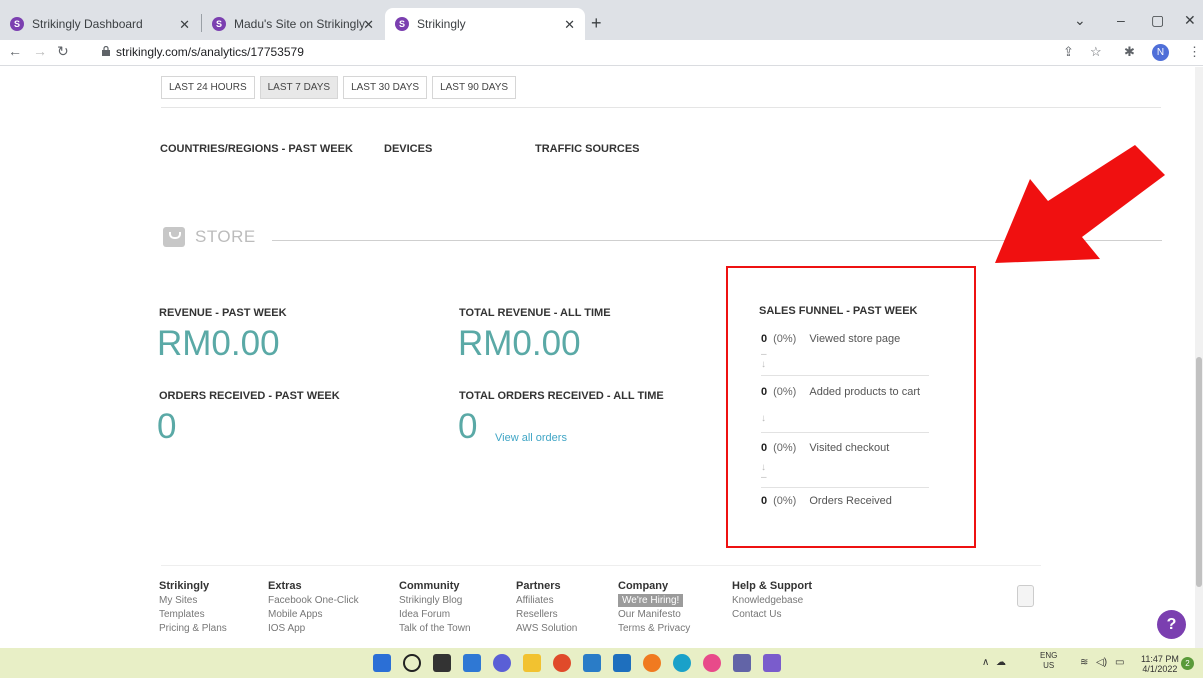 This screenshot has height=678, width=1203. Describe the element at coordinates (1121, 20) in the screenshot. I see `minimize-icon: –` at that location.